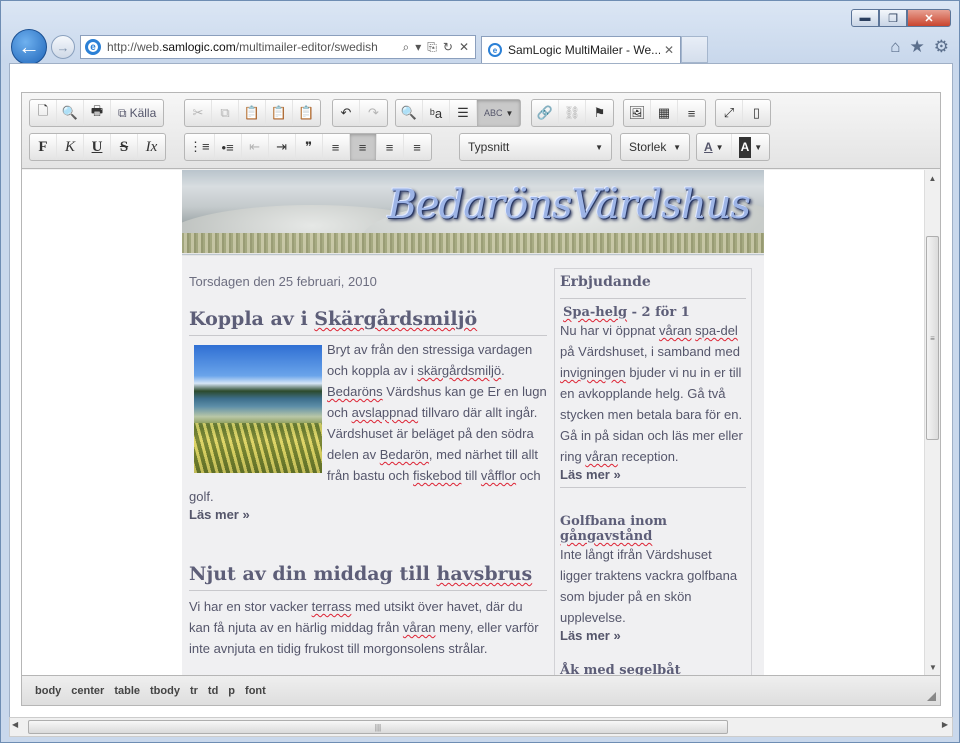 Image resolution: width=960 pixels, height=743 pixels. Describe the element at coordinates (729, 113) in the screenshot. I see `maximize-editor-icon: ⤢` at that location.